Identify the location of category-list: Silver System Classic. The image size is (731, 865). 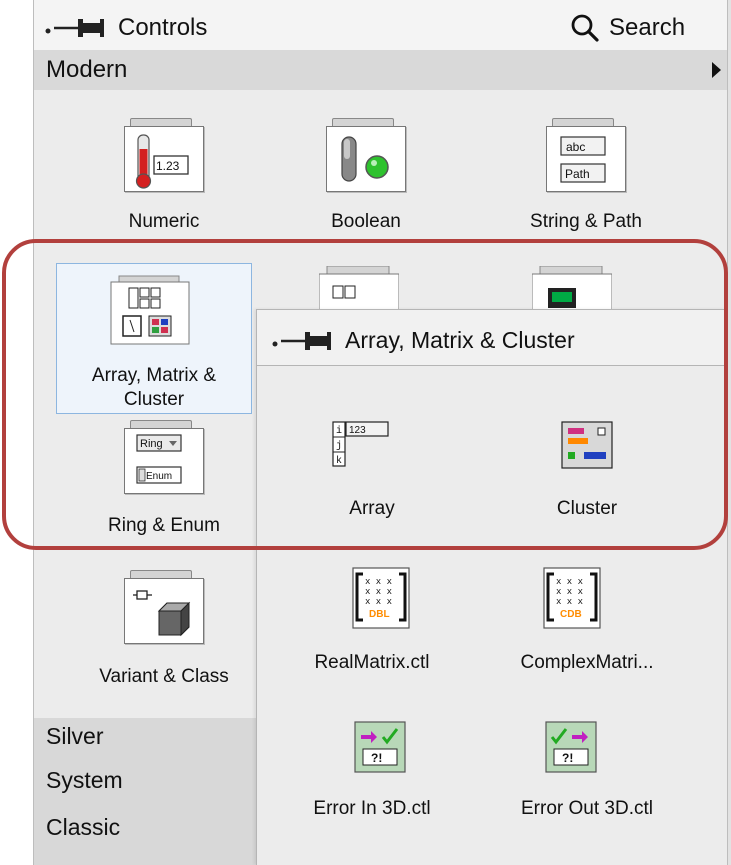
(149, 791).